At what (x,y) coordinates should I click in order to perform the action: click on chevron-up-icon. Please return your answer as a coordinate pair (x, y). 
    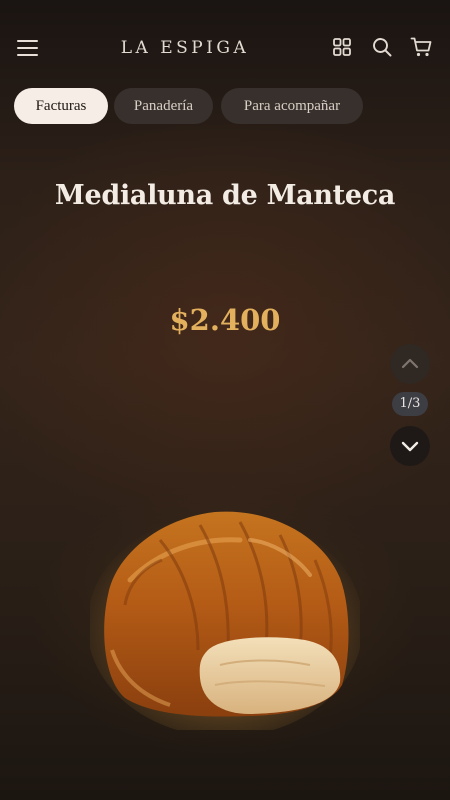
    Looking at the image, I should click on (410, 363).